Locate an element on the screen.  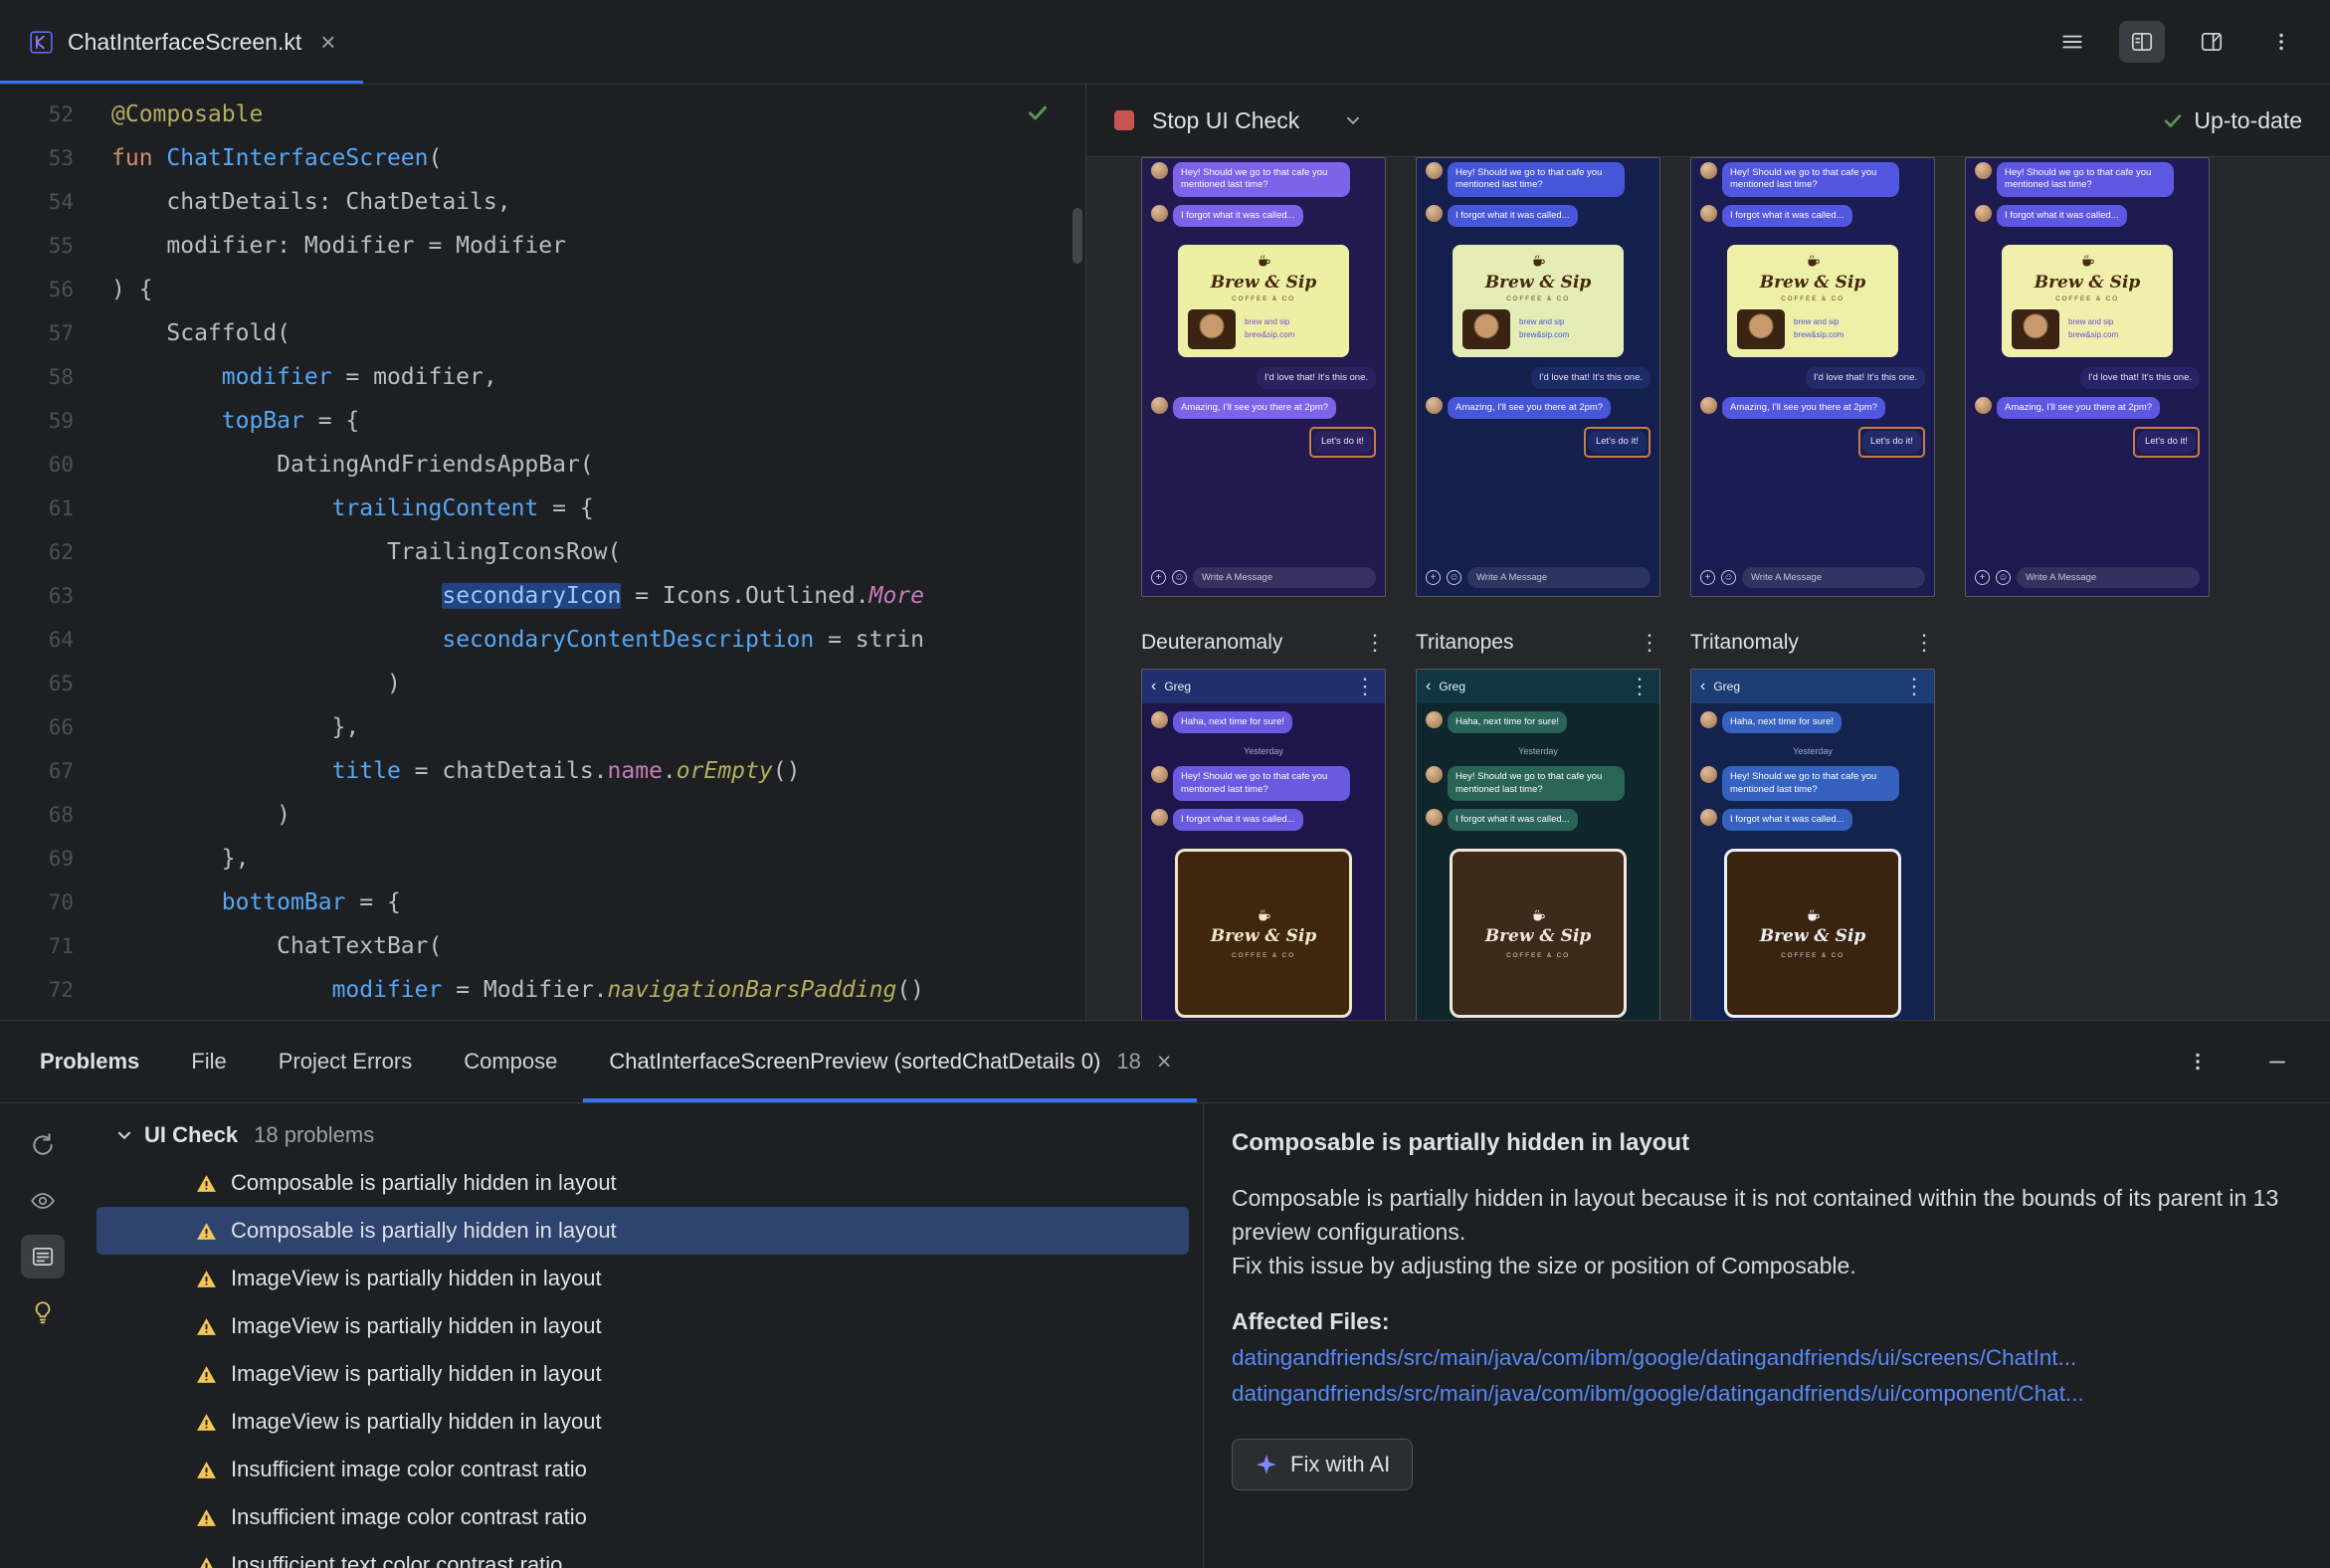
card-links: brew and sip brew&sip.com is located at coordinates (1544, 329).